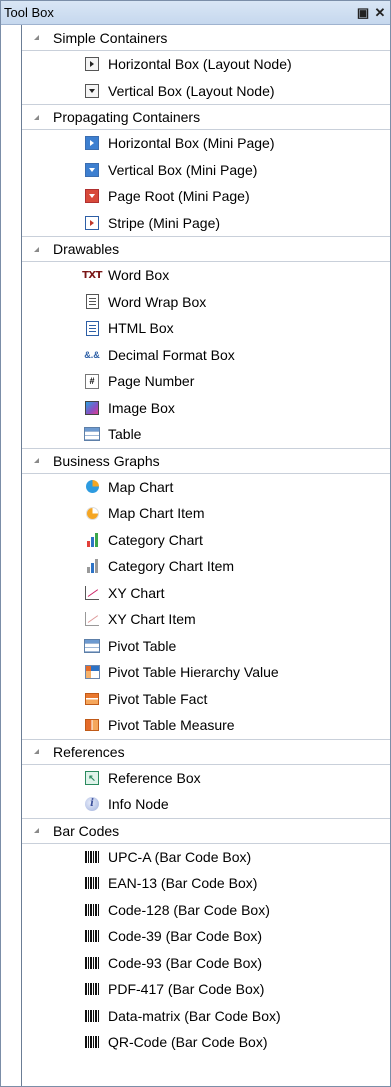 This screenshot has width=391, height=1087. I want to click on toolbox-item-label: EAN-13 (Bar Code Box), so click(183, 883).